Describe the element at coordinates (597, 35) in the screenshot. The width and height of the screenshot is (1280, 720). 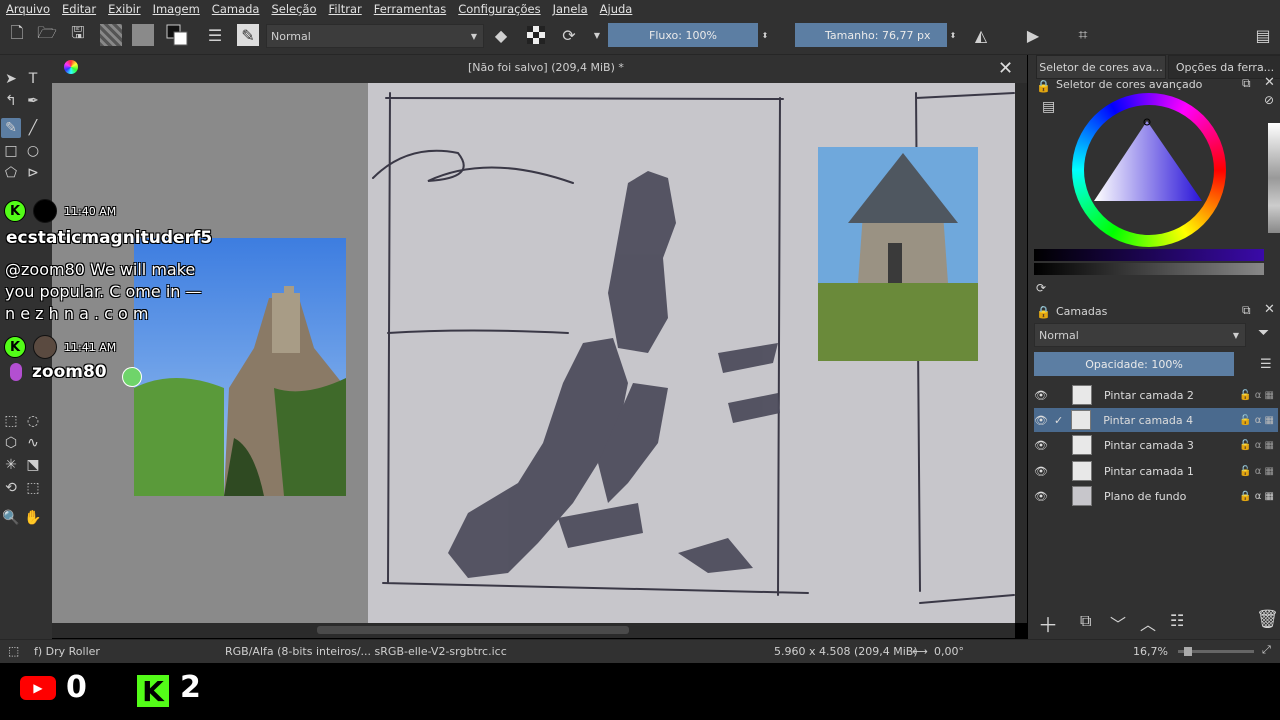
I see `chevron-down-icon: ▼` at that location.